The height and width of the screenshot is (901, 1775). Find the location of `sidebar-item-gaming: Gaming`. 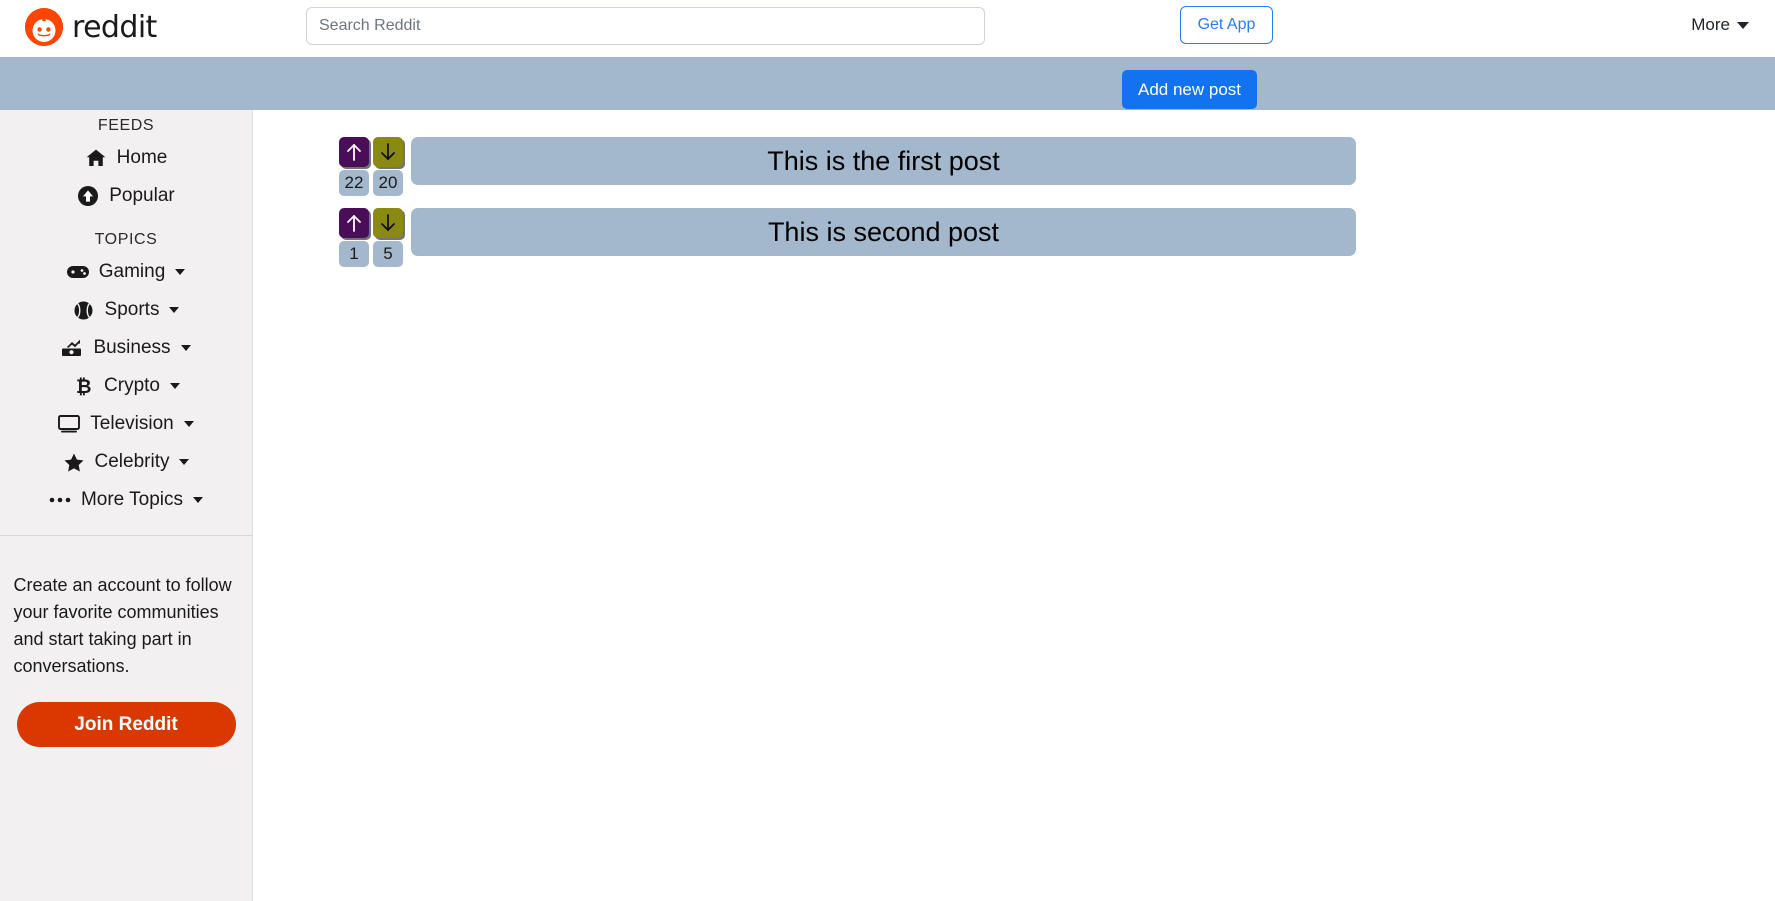

sidebar-item-gaming: Gaming is located at coordinates (126, 272).